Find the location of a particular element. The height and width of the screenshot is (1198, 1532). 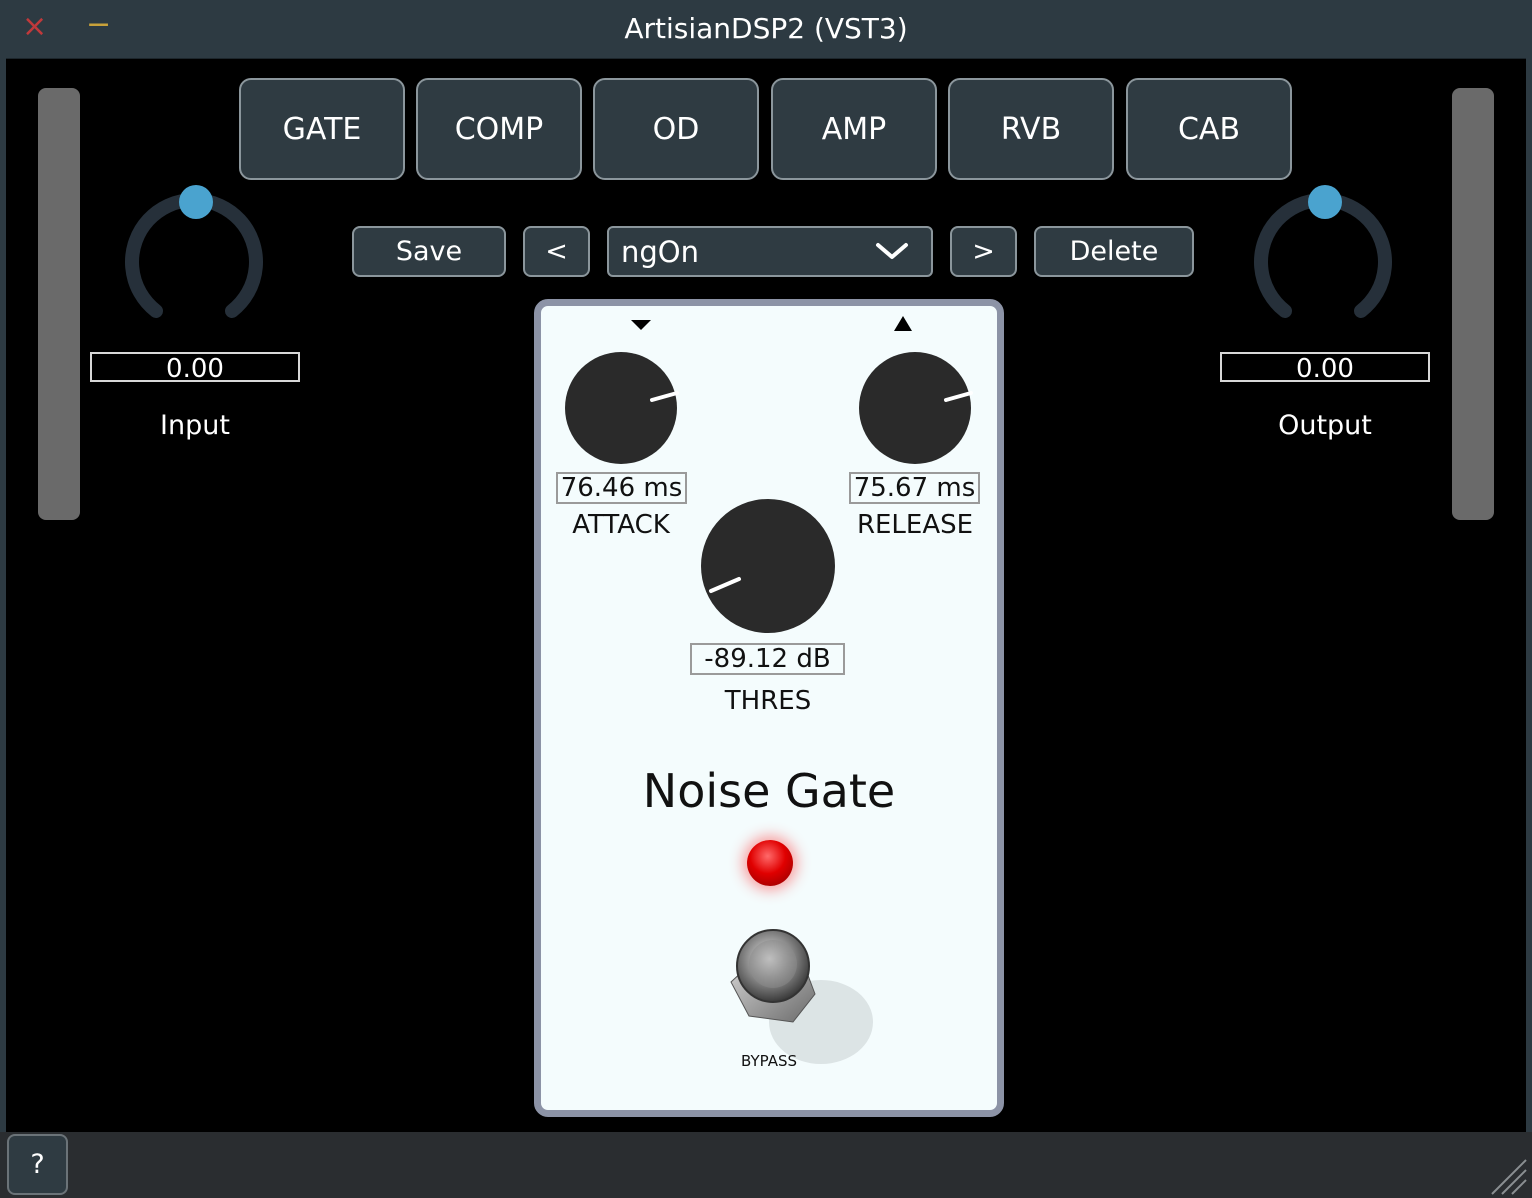

tab-rvb: RVB is located at coordinates (1031, 129).